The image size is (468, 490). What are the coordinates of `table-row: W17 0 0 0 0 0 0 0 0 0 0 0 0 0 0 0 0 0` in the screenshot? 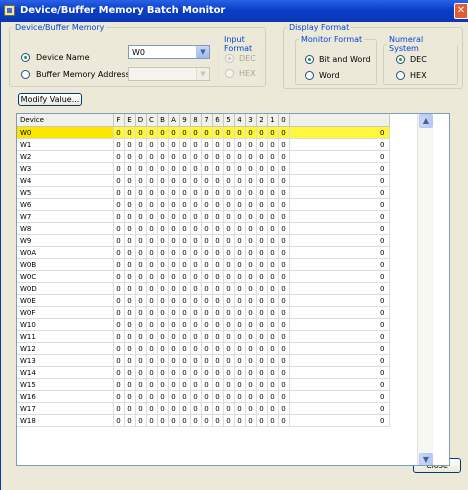 It's located at (203, 408).